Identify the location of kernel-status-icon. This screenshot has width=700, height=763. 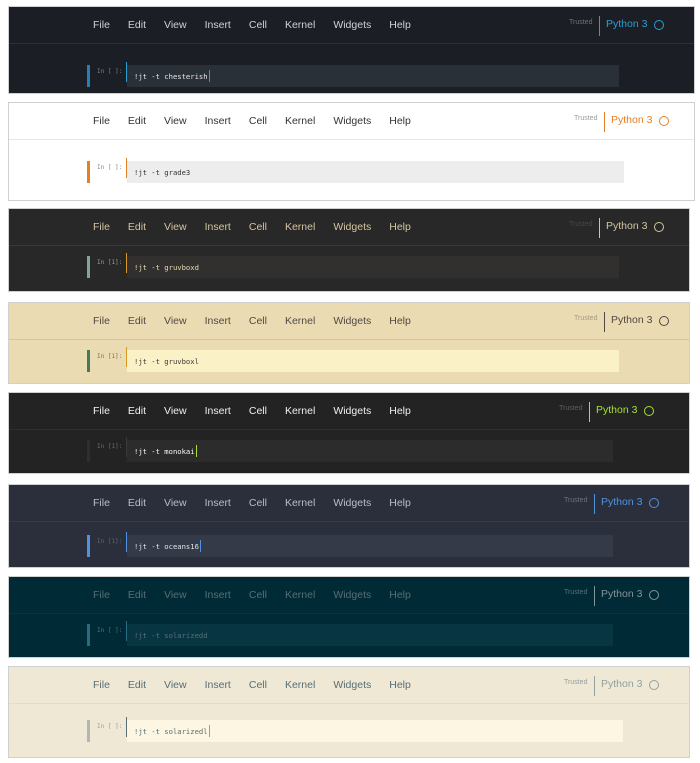
(654, 503).